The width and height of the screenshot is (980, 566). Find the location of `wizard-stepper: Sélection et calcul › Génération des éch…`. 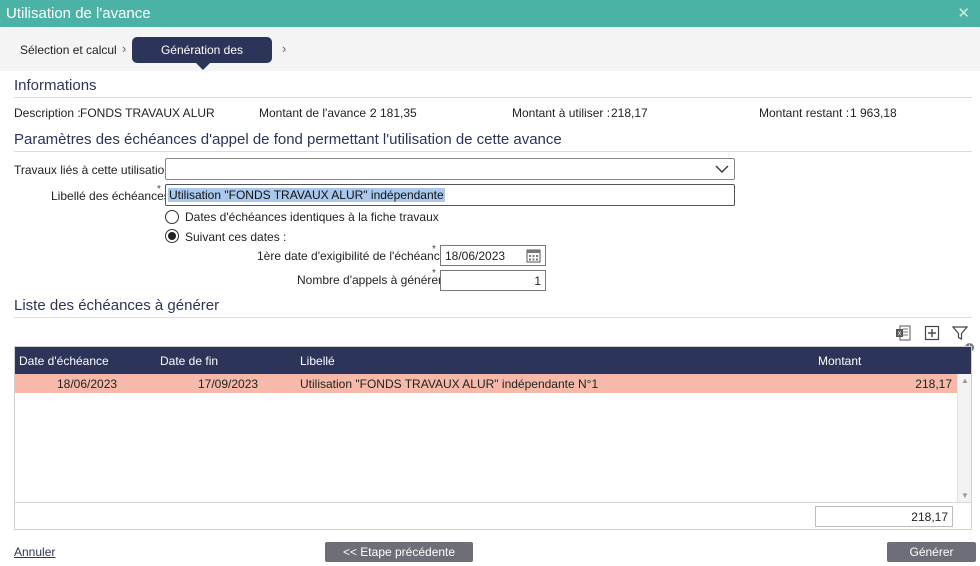

wizard-stepper: Sélection et calcul › Génération des éch… is located at coordinates (490, 55).